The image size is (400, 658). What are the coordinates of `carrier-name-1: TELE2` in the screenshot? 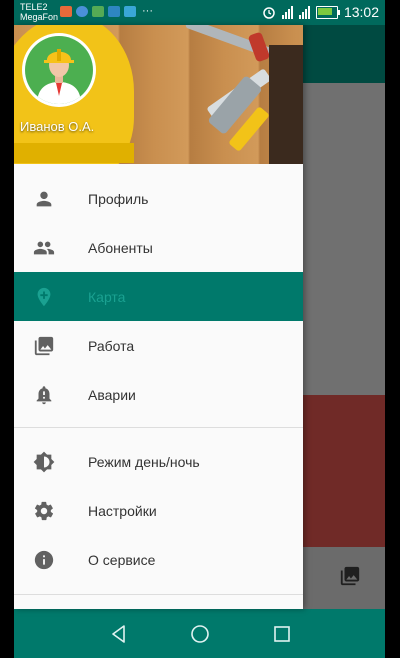 It's located at (34, 7).